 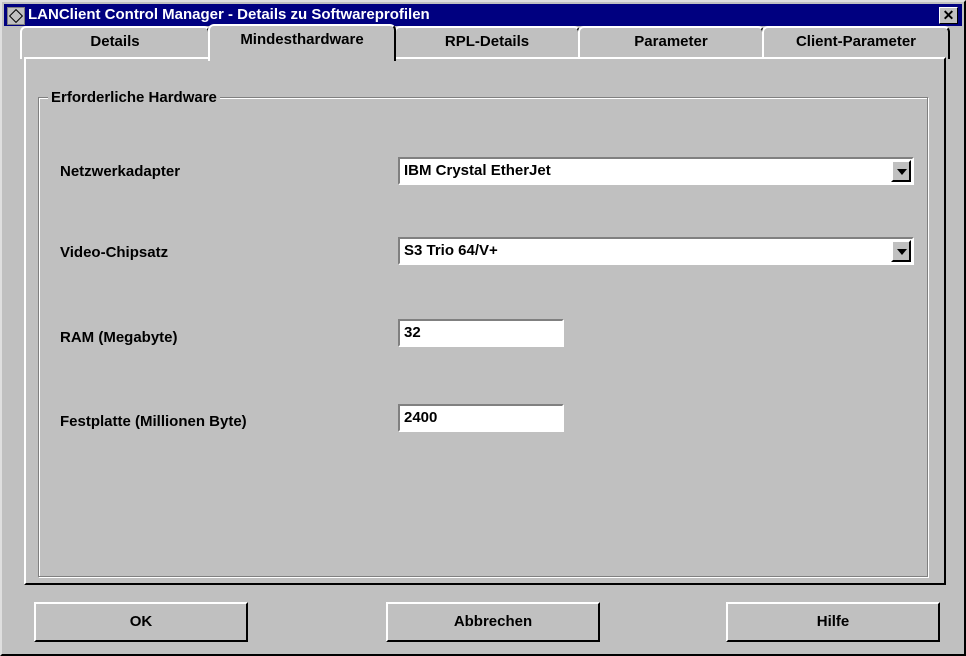 What do you see at coordinates (451, 250) in the screenshot?
I see `video-chipset-value: S3 Trio 64/V+` at bounding box center [451, 250].